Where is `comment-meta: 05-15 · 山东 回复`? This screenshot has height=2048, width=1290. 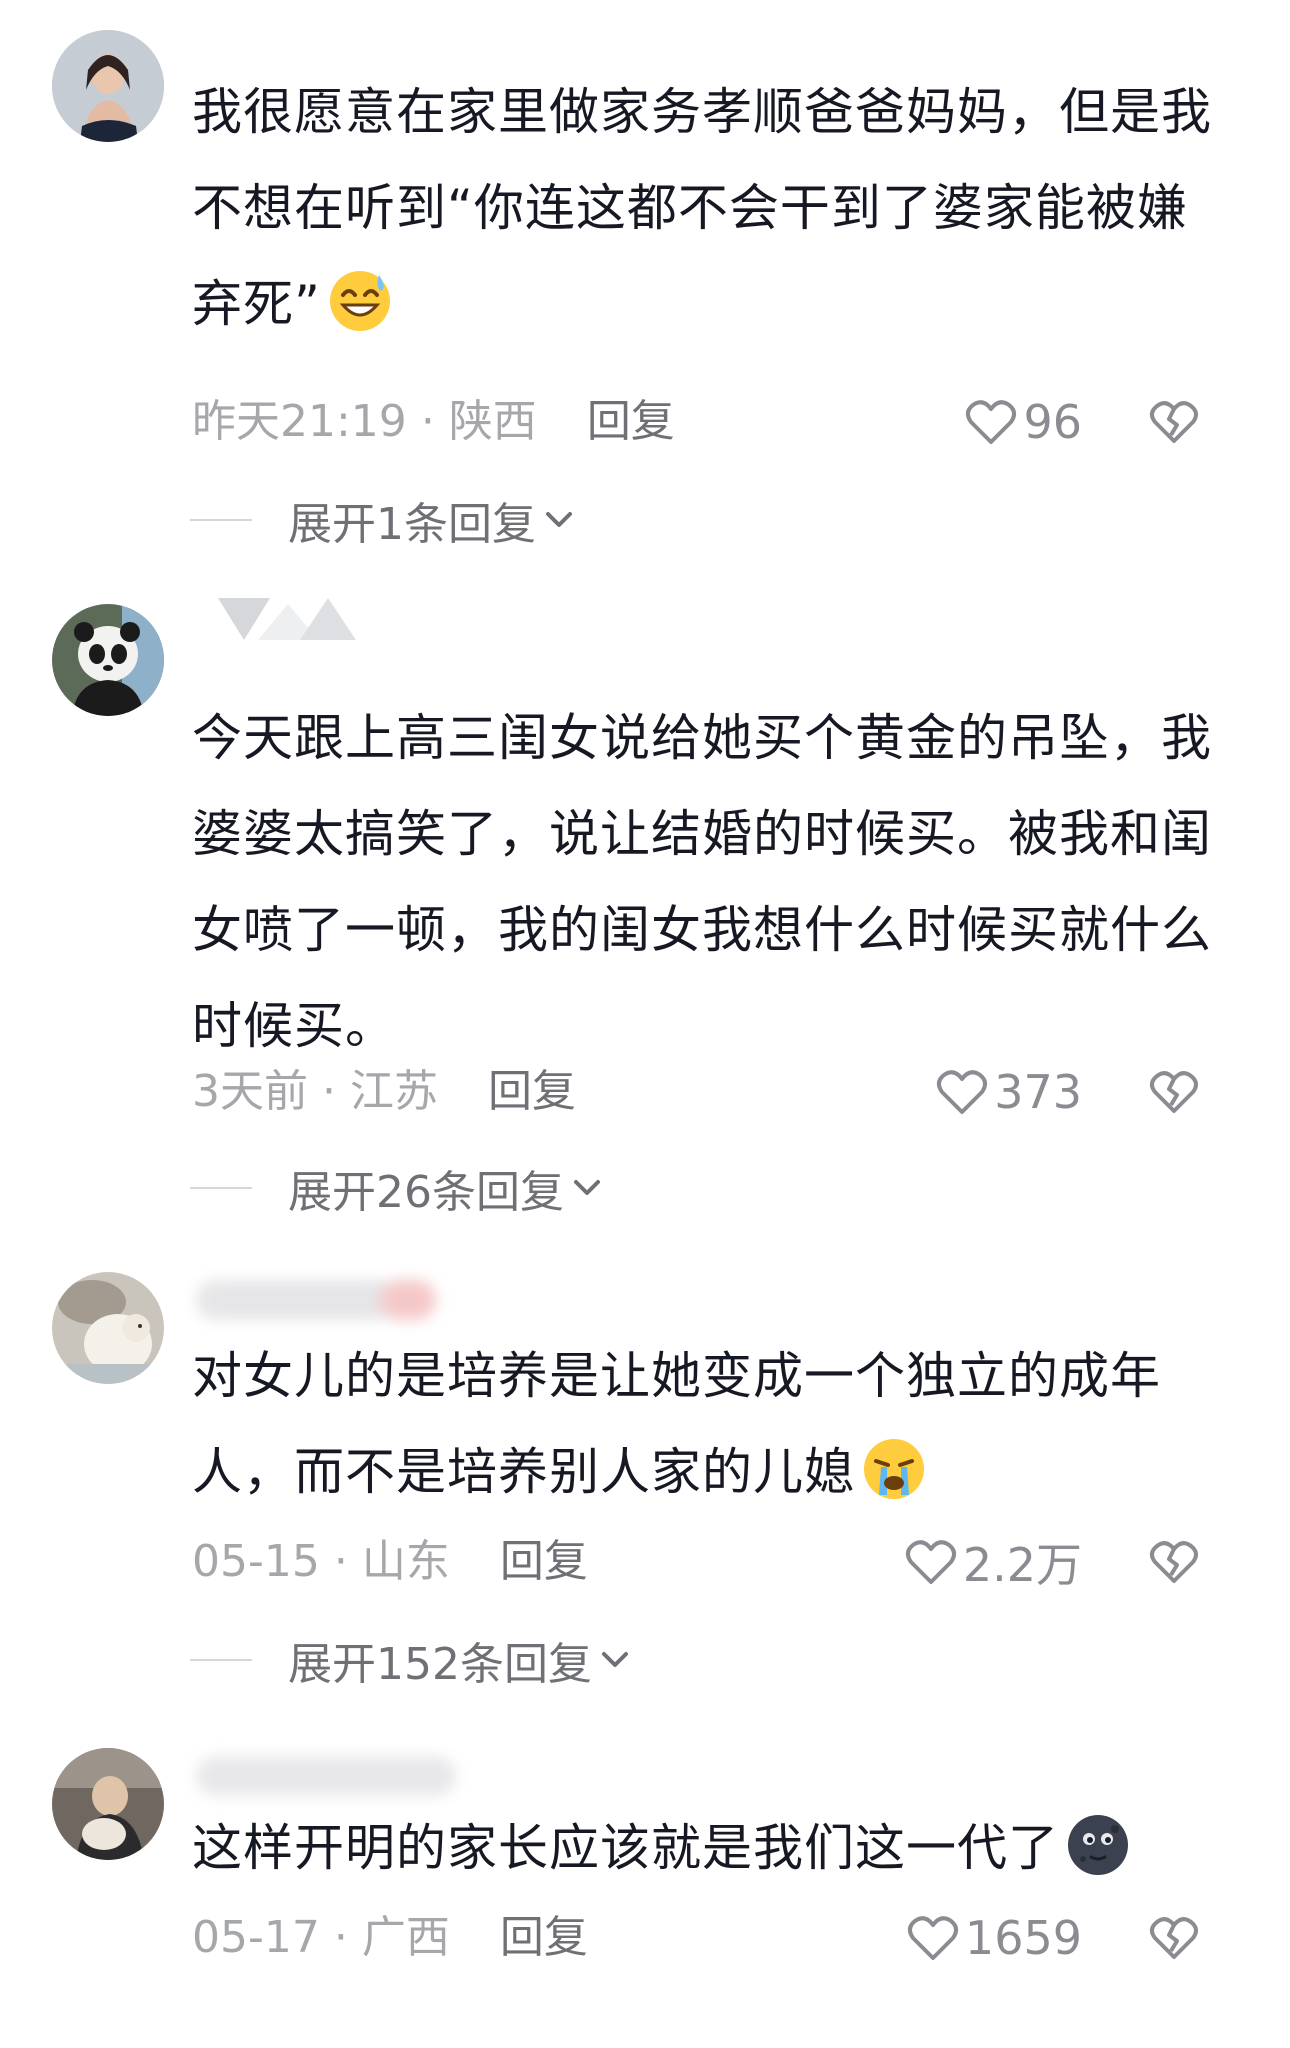 comment-meta: 05-15 · 山东 回复 is located at coordinates (390, 1562).